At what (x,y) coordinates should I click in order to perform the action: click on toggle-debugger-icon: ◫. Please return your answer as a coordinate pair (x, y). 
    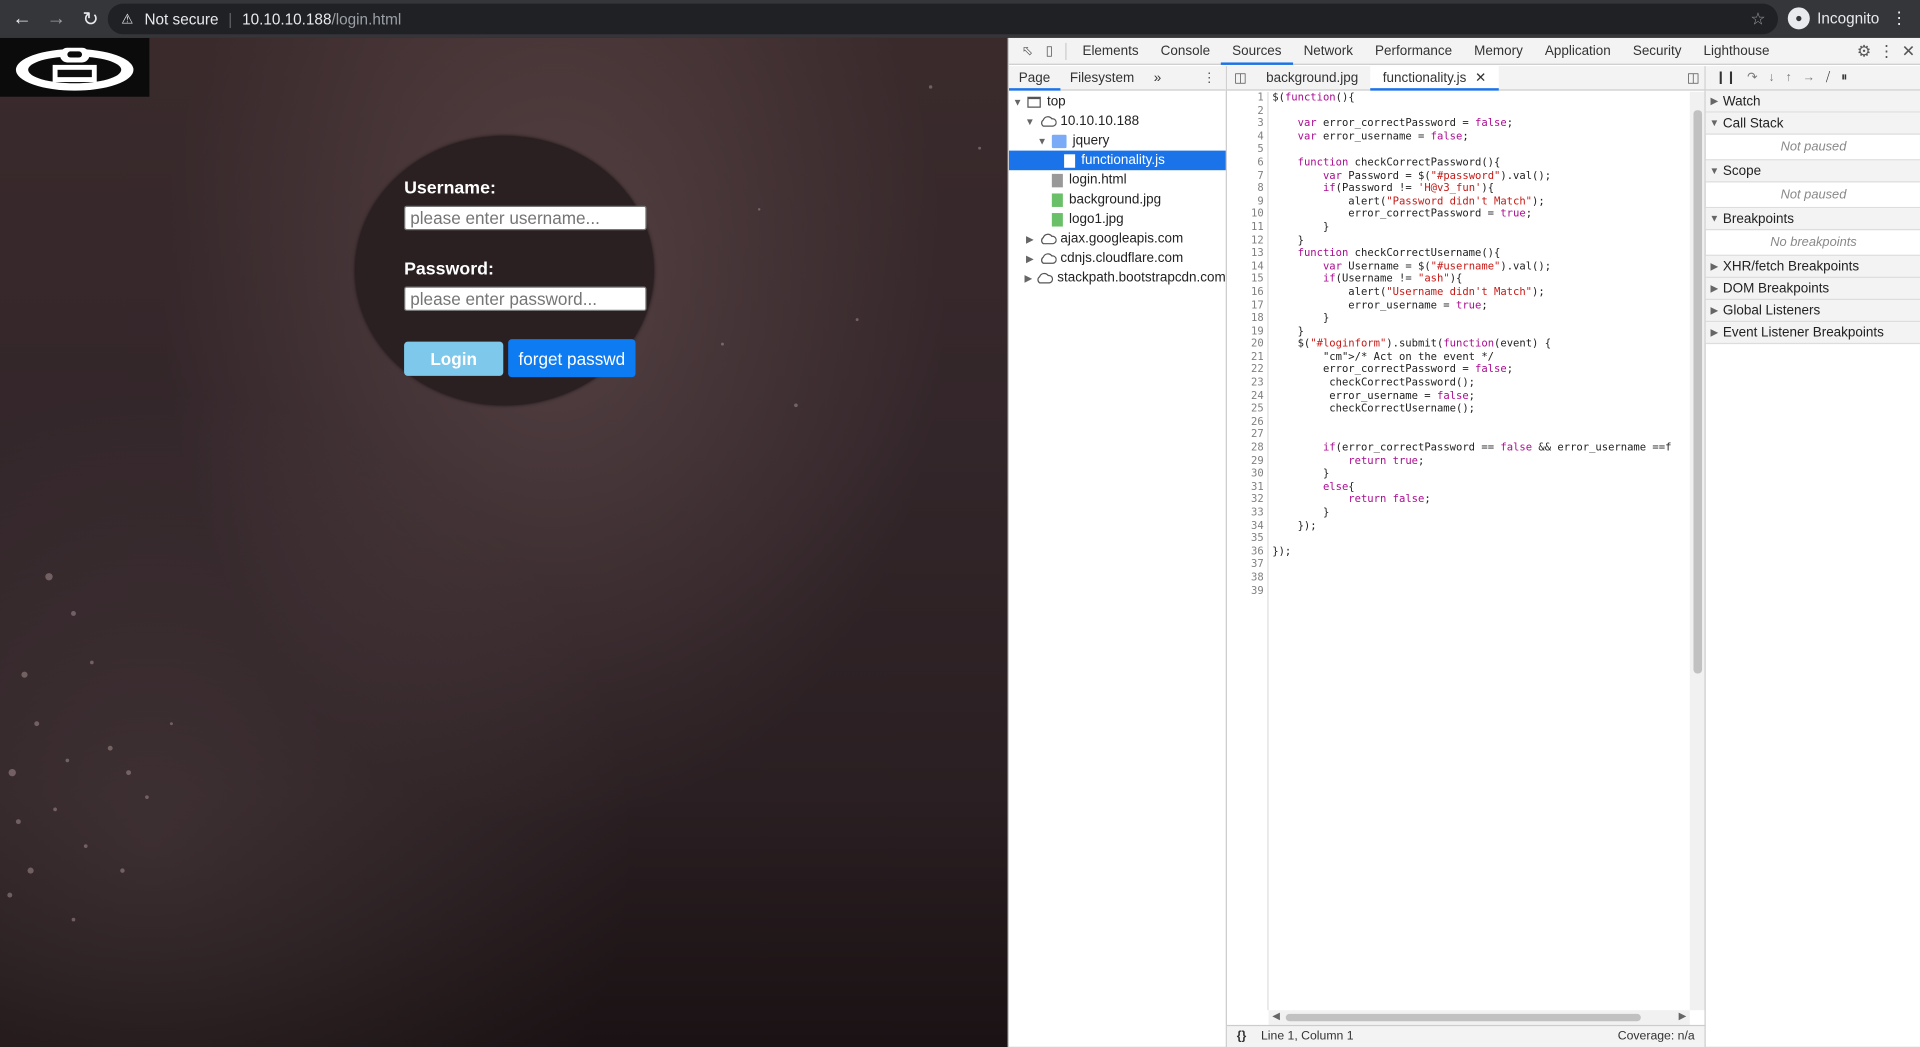
    Looking at the image, I should click on (1693, 78).